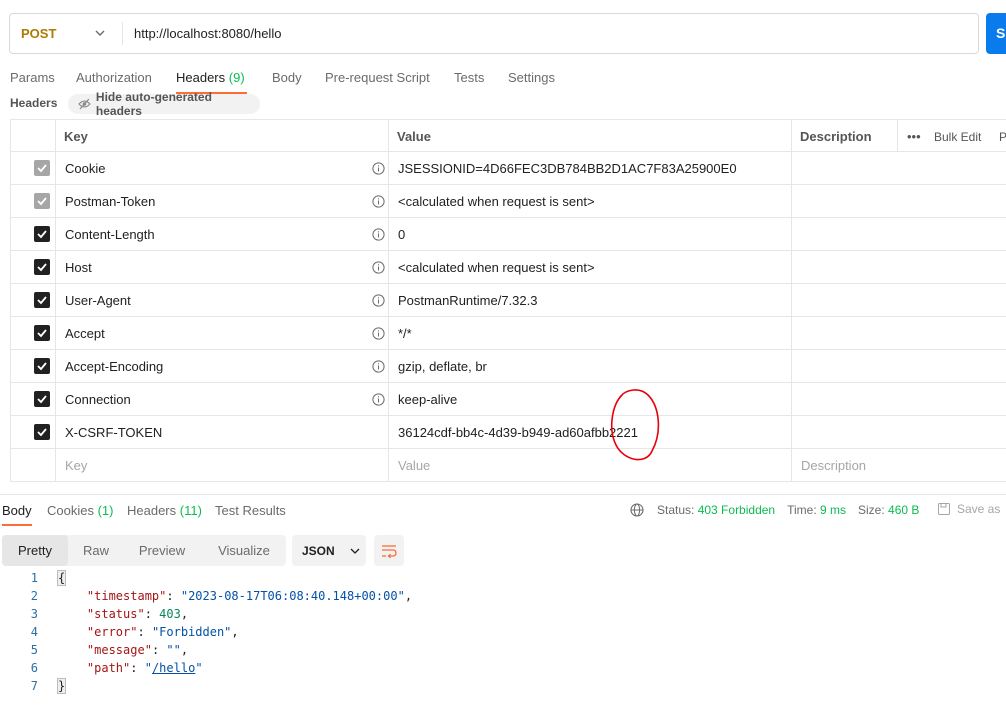  Describe the element at coordinates (85, 333) in the screenshot. I see `header-key: Accept` at that location.